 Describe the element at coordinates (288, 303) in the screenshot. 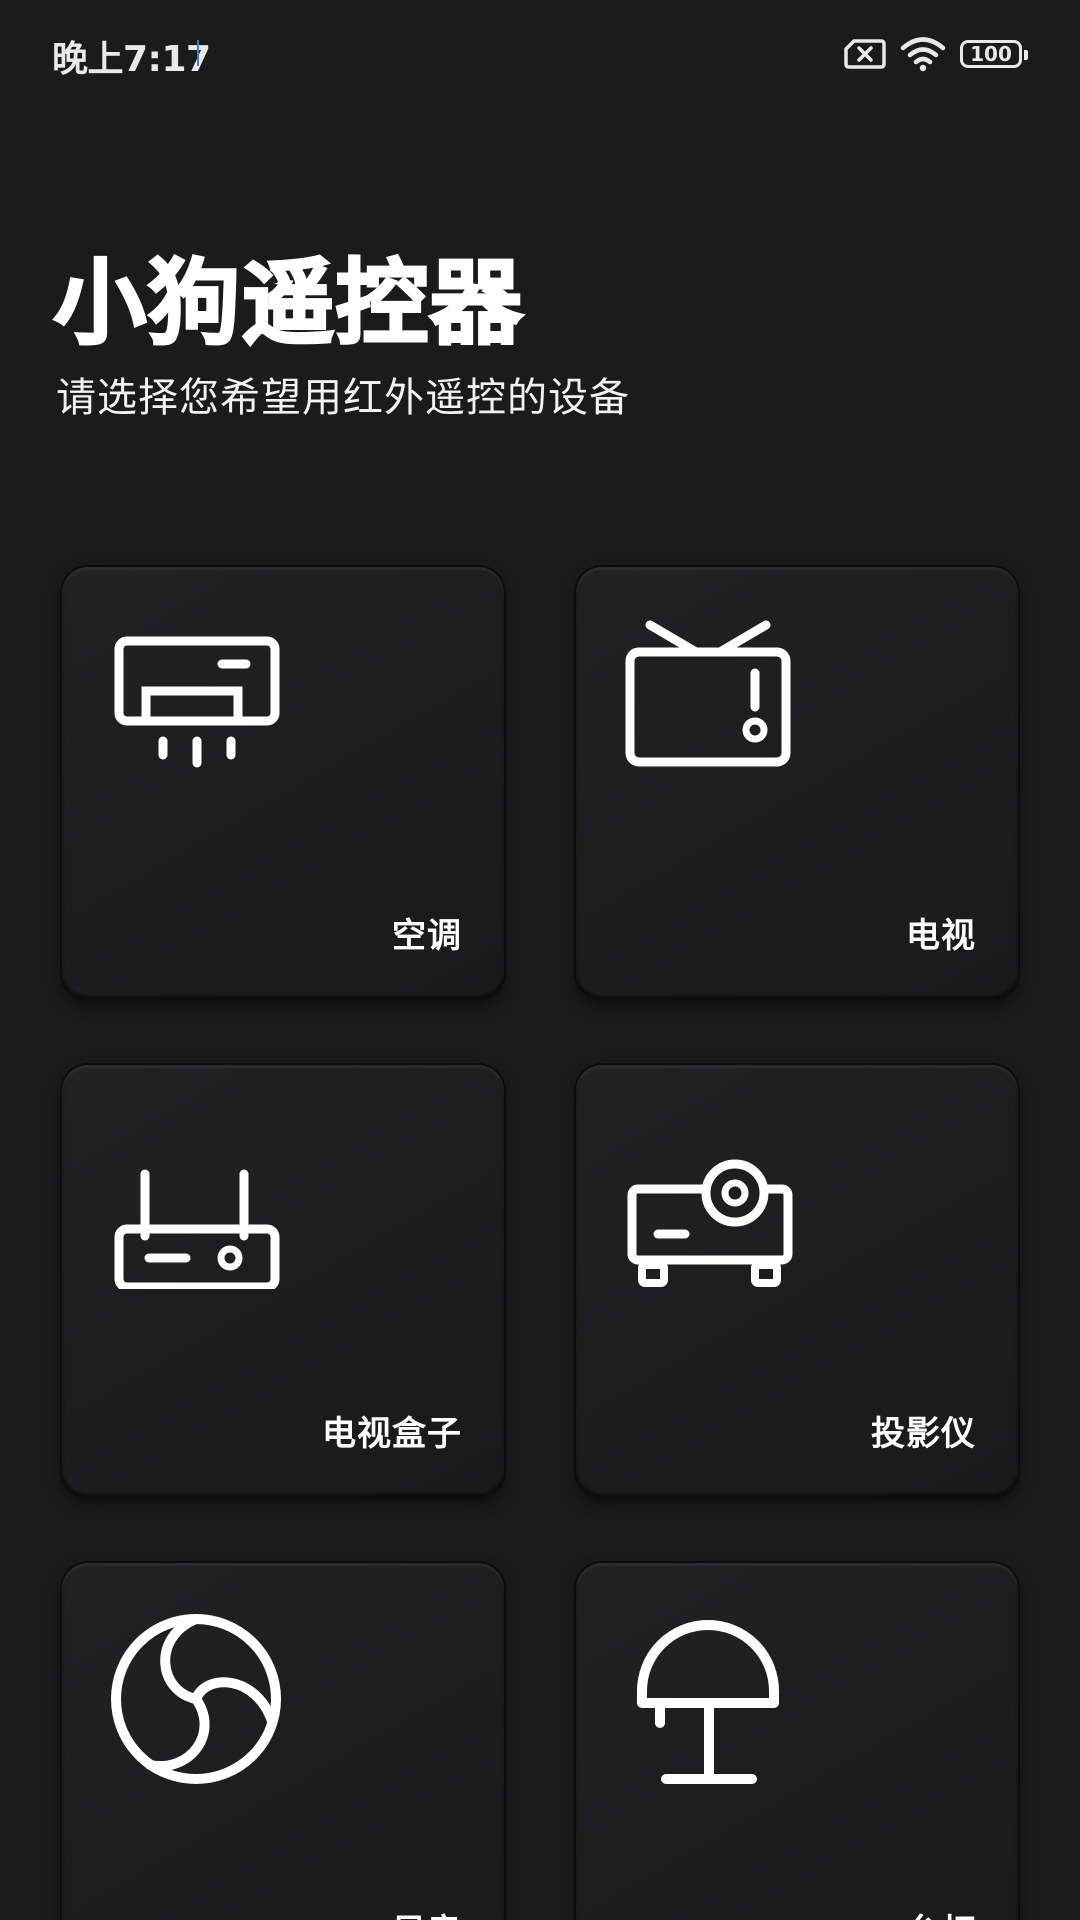

I see `app-title: 小狗遥控器` at that location.